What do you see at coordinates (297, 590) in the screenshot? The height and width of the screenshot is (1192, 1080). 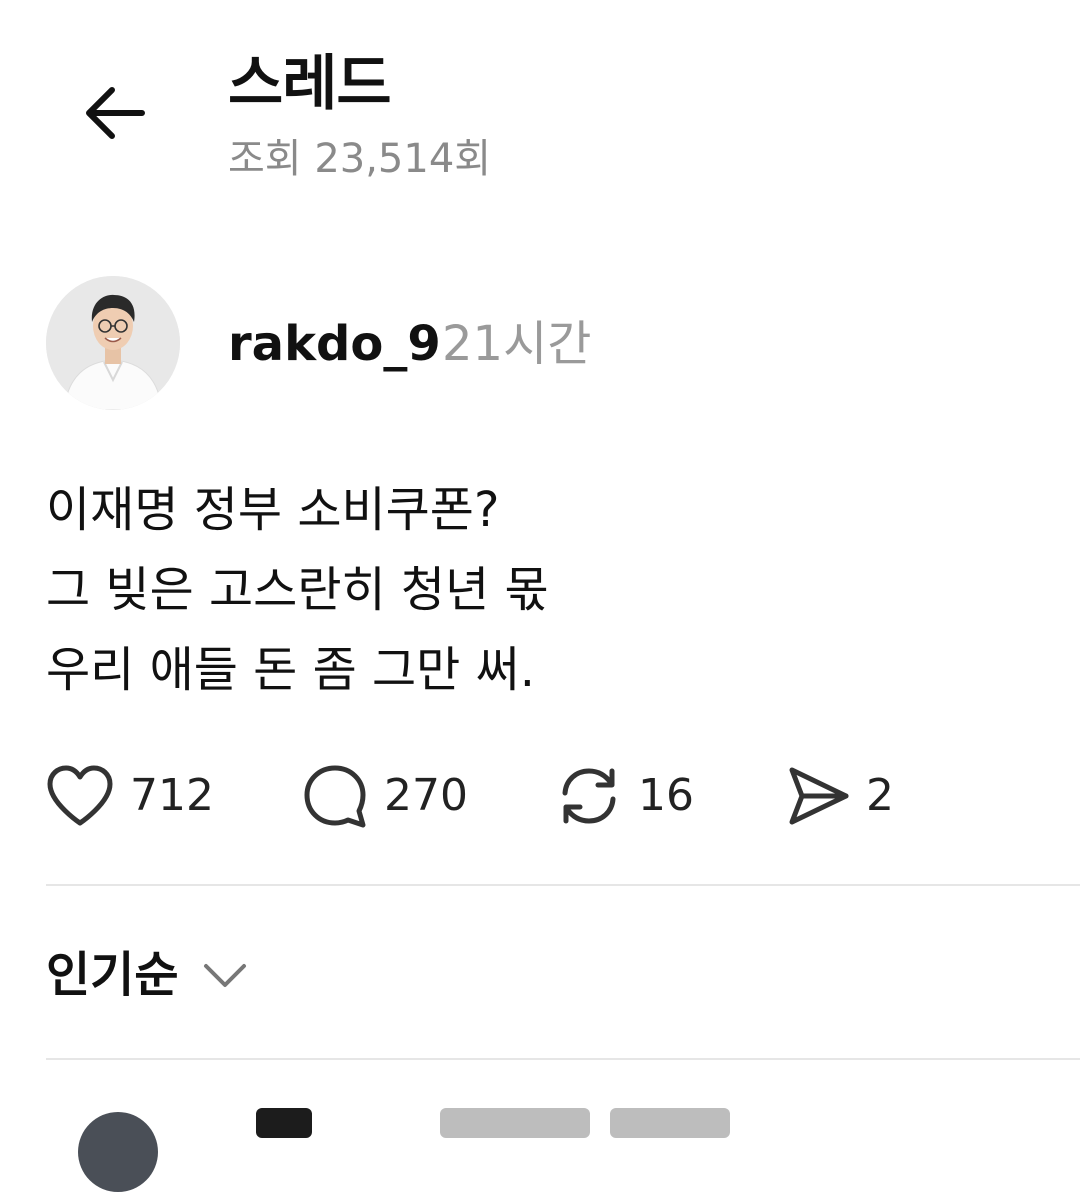 I see `post-text-line: 그 빚은 고스란히 청년 몫` at bounding box center [297, 590].